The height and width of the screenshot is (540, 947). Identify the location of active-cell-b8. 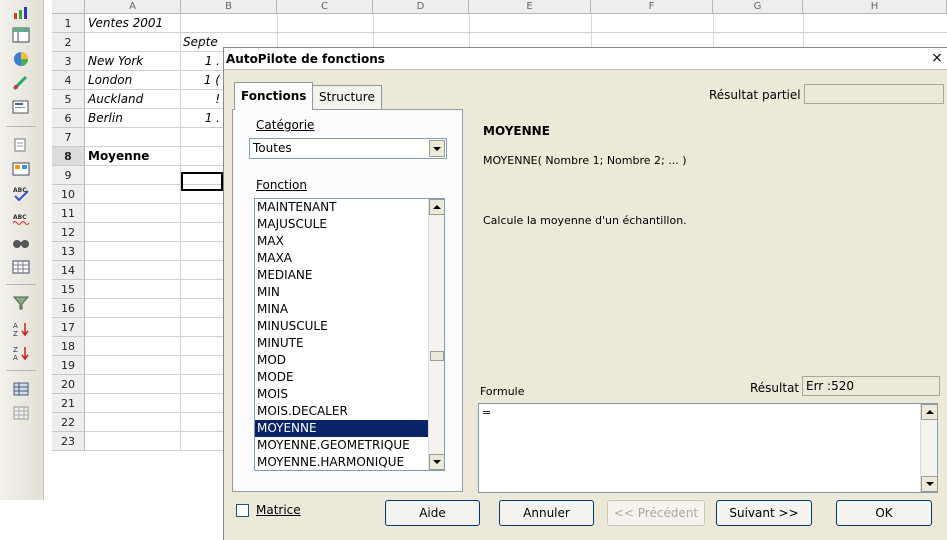
(202, 181).